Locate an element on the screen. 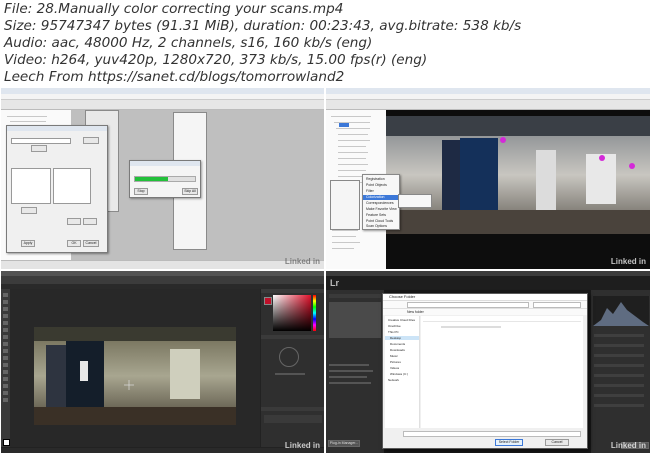 The image size is (650, 453). nav-network: Network is located at coordinates (393, 380).